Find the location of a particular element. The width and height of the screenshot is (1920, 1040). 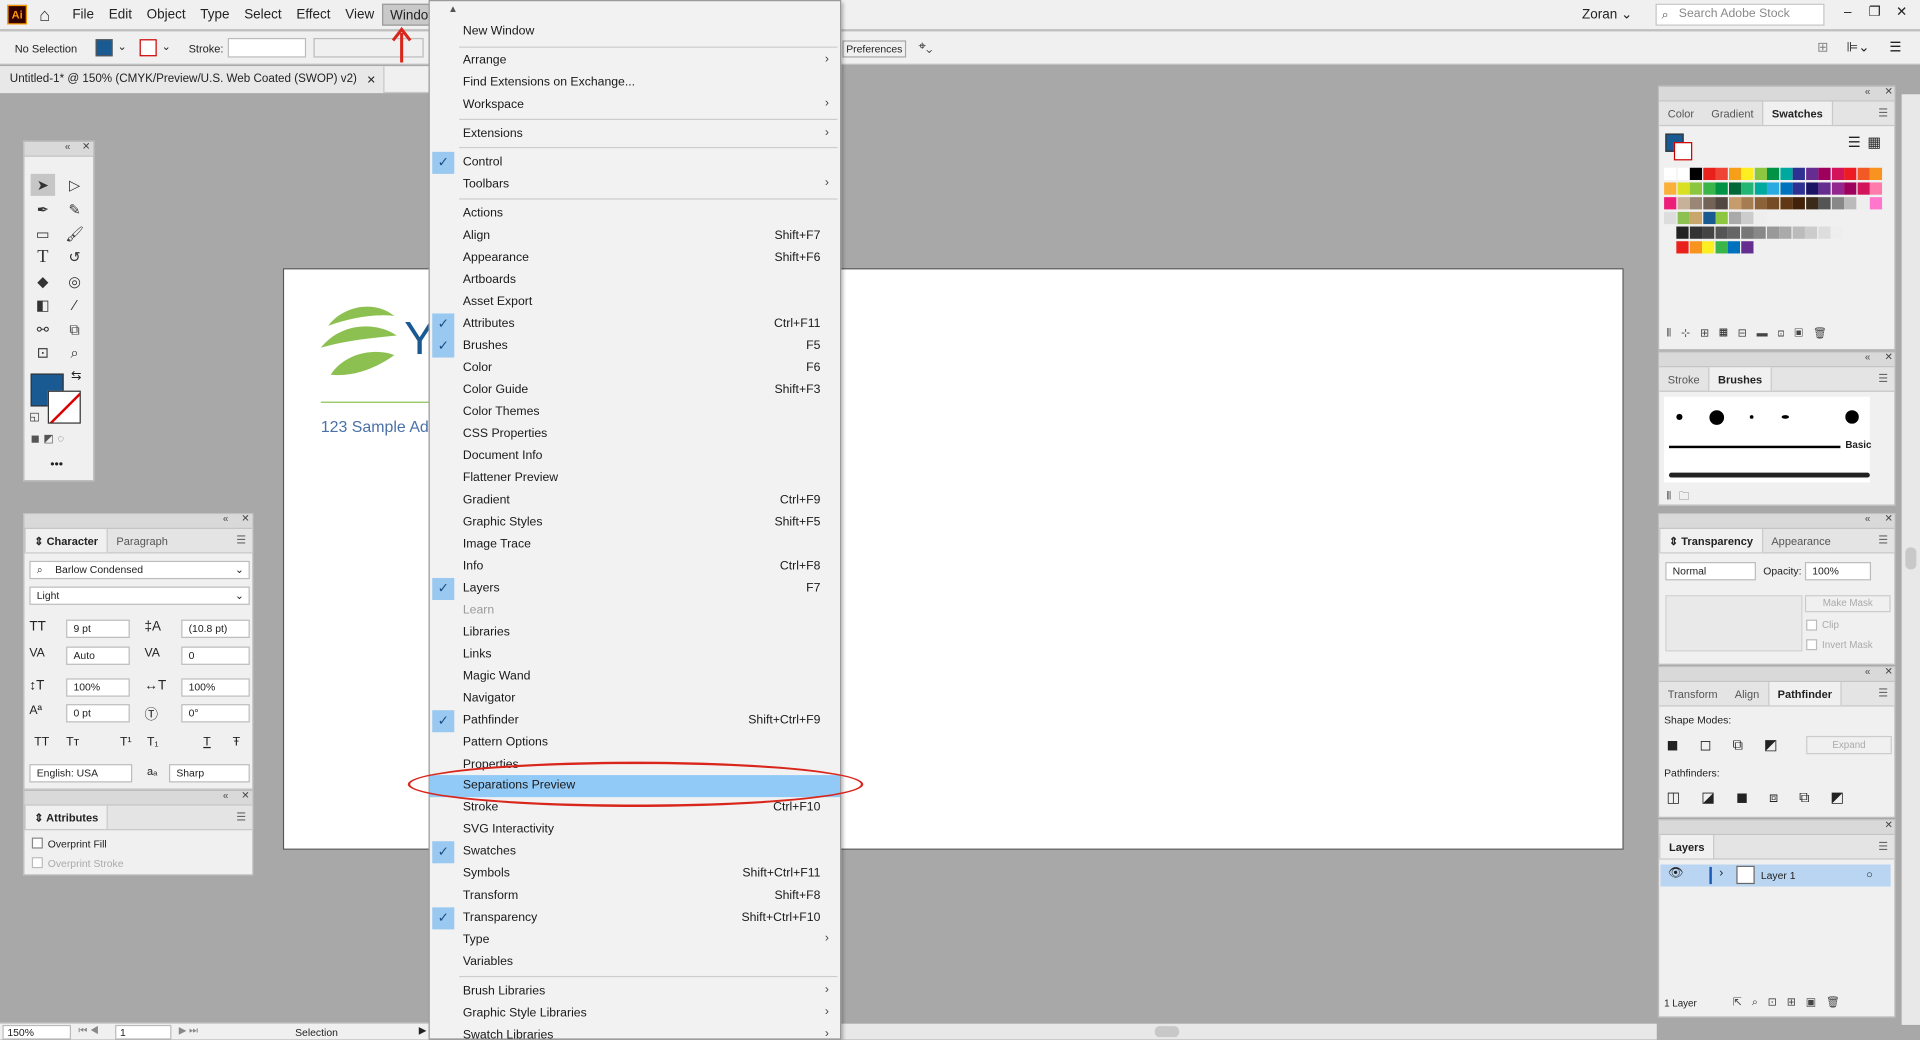

brush-stroke is located at coordinates (1769, 475).